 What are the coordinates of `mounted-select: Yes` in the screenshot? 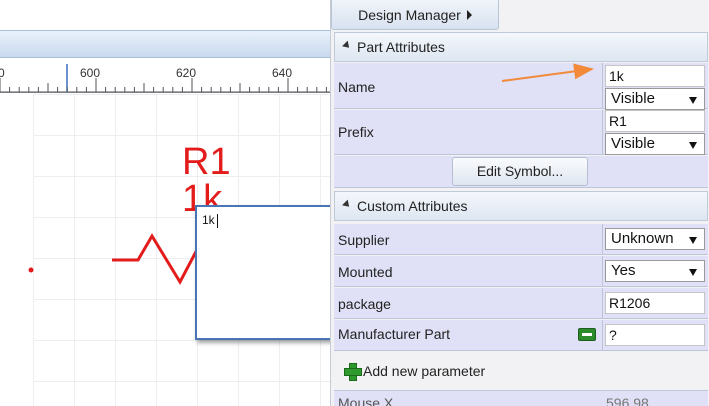 It's located at (655, 271).